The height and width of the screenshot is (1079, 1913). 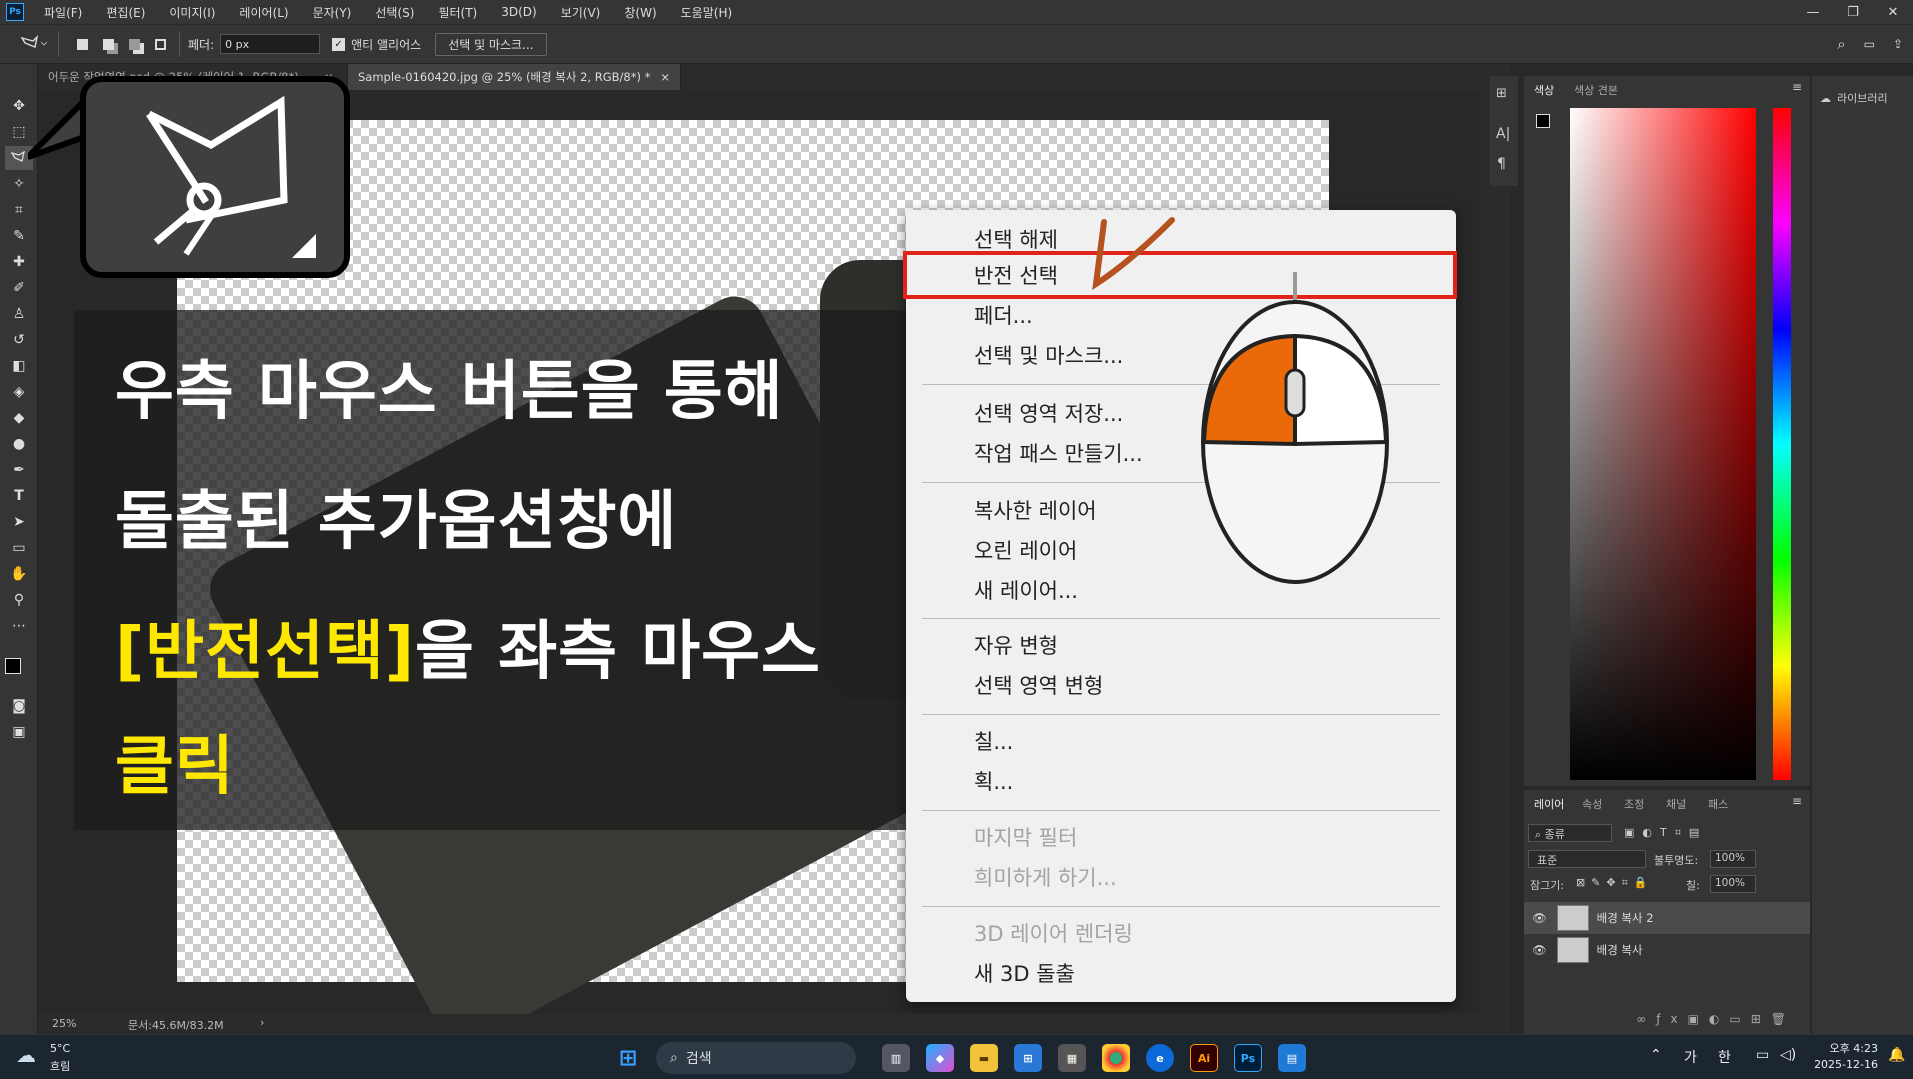 I want to click on paint-bucket-tool-icon: ◈, so click(x=19, y=392).